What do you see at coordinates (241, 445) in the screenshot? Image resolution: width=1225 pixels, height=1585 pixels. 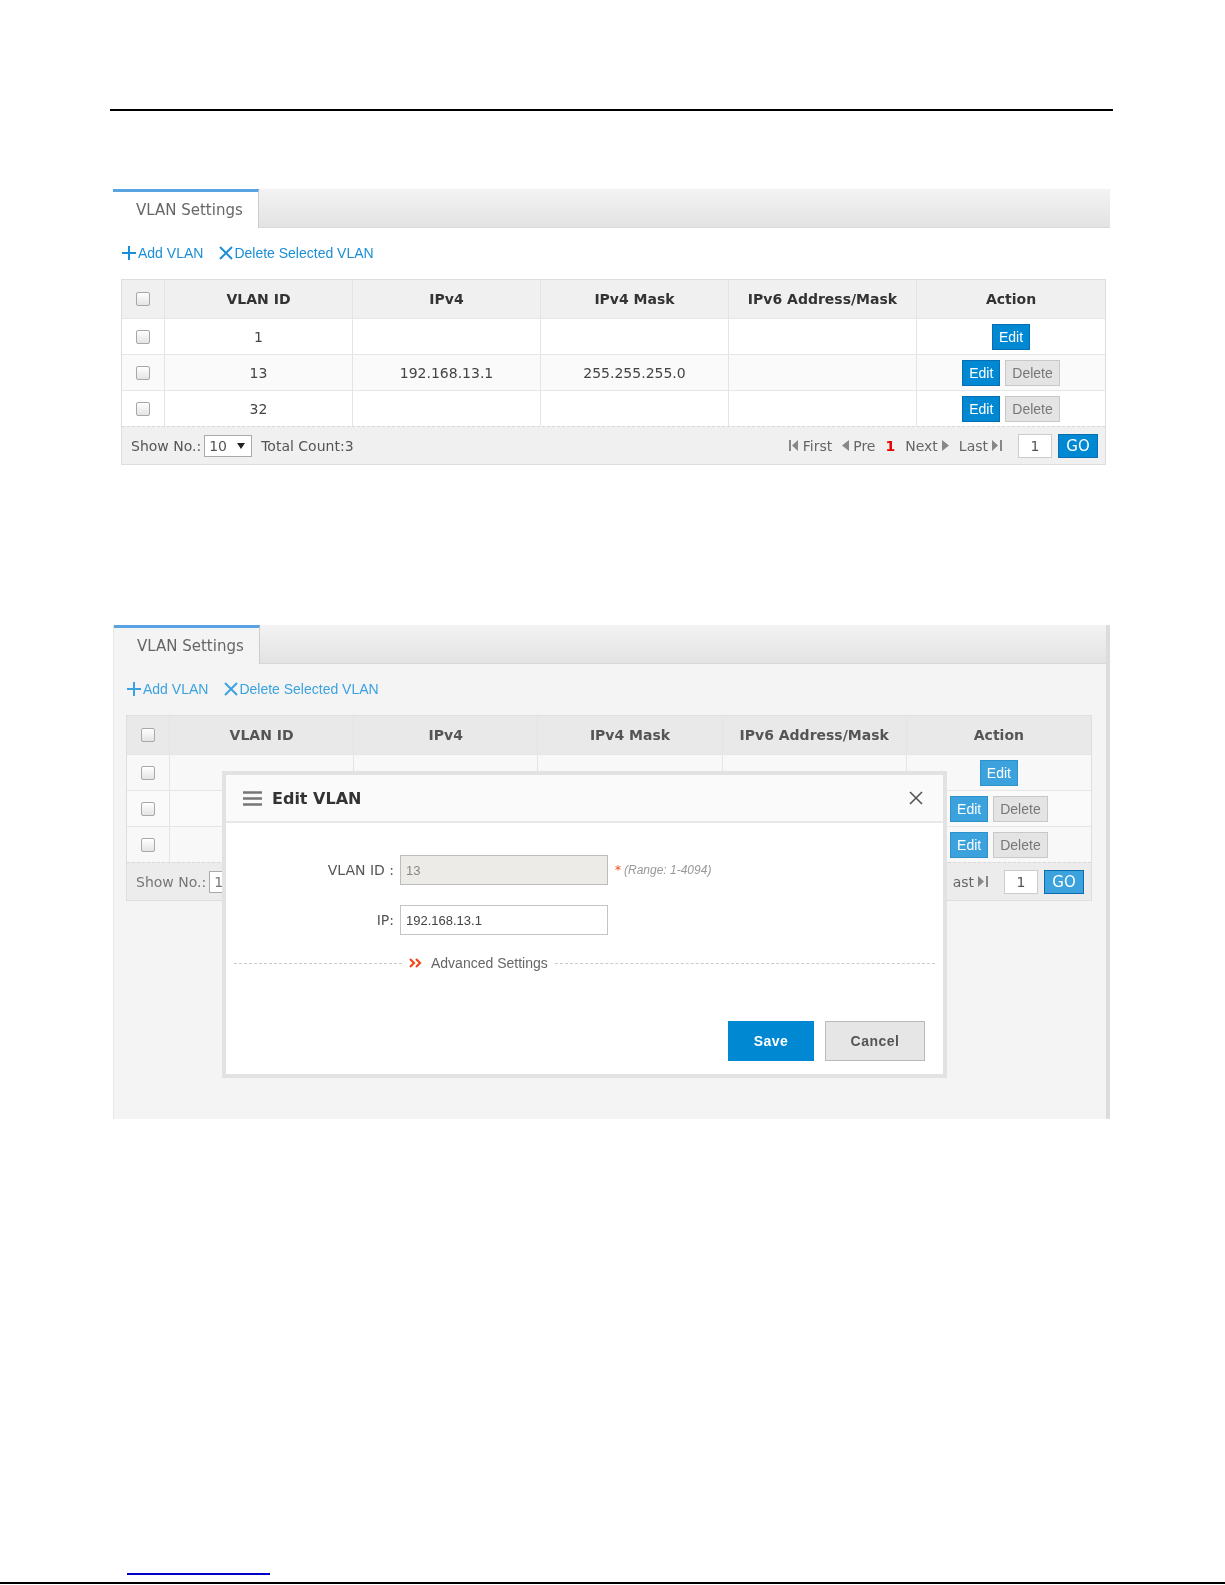 I see `caret-icon` at bounding box center [241, 445].